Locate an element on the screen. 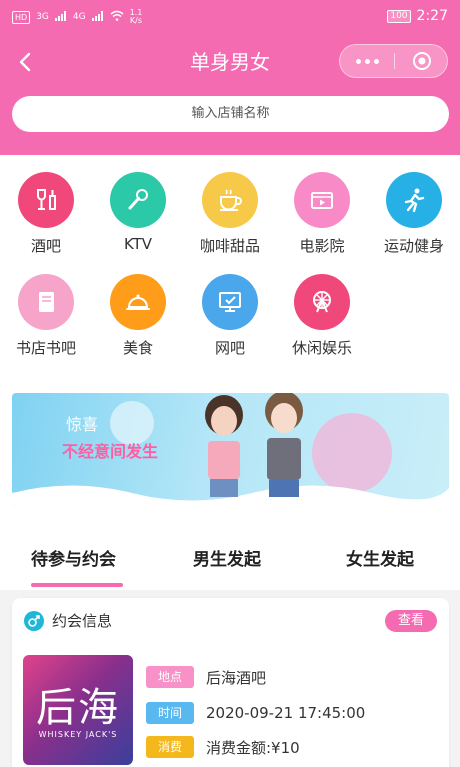 This screenshot has width=460, height=767. tab-male-initiated: 男生发起 is located at coordinates (227, 557).